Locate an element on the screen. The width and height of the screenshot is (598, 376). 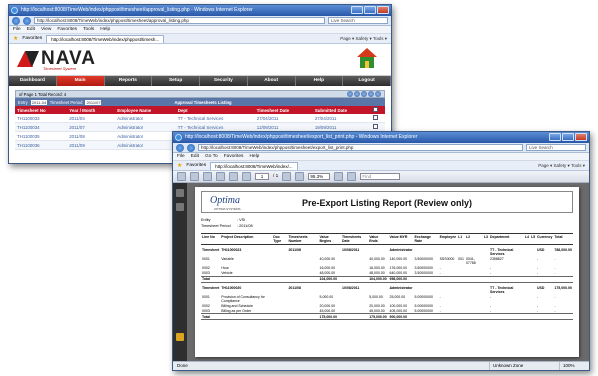
report-cell: - is located at coordinates (440, 296).